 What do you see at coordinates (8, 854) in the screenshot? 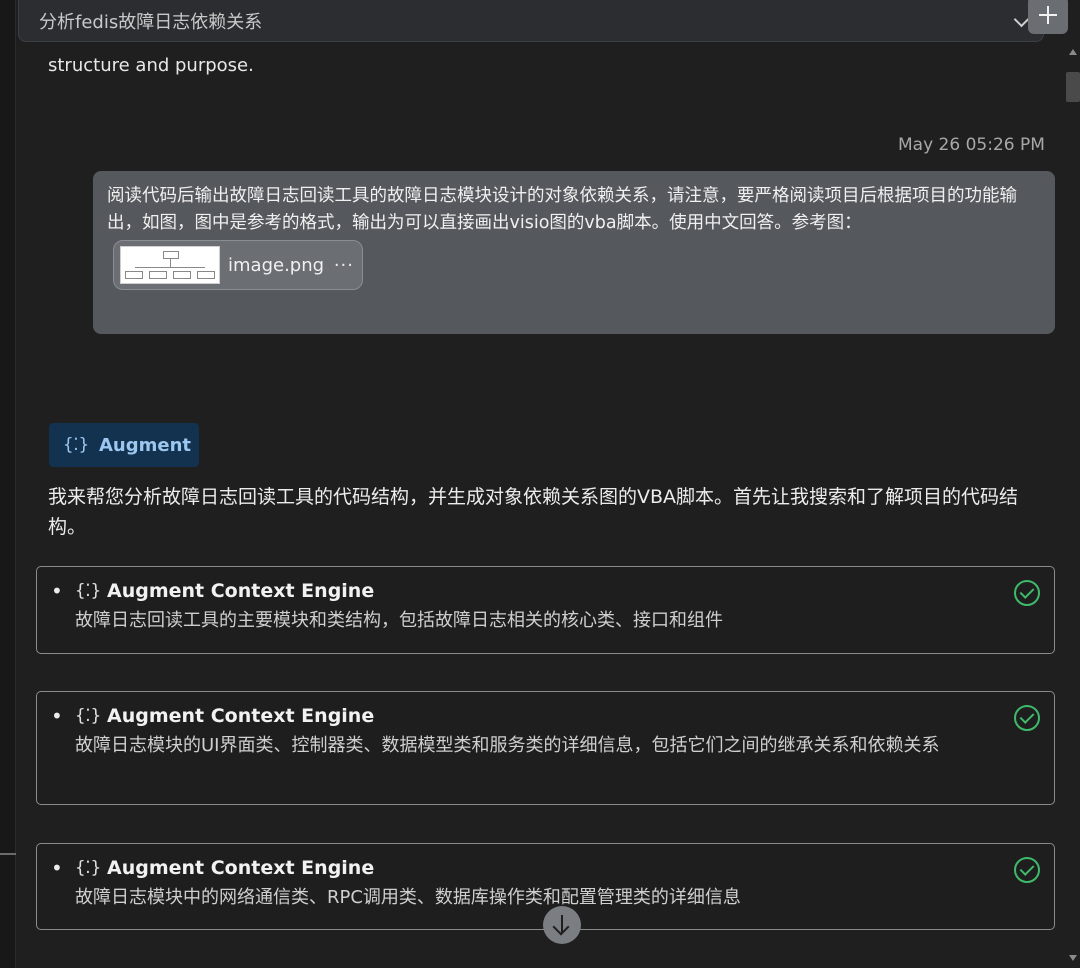
I see `gutter-marker` at bounding box center [8, 854].